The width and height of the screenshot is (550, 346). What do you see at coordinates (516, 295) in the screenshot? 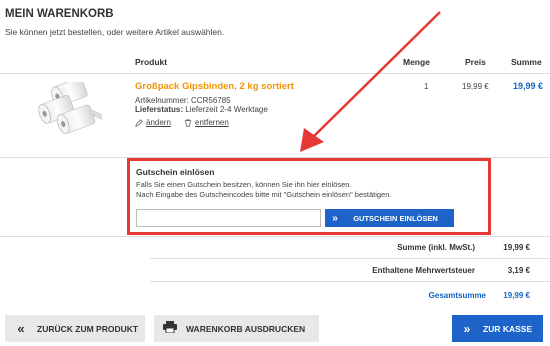
I see `grand-total-value: 19,99 €` at bounding box center [516, 295].